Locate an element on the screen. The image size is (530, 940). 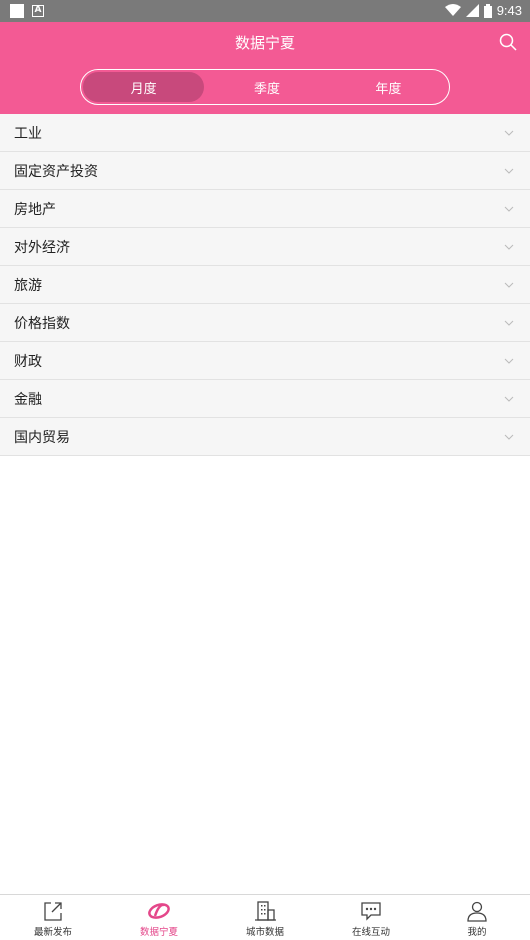
category-row-price-index: 价格指数 is located at coordinates (265, 323).